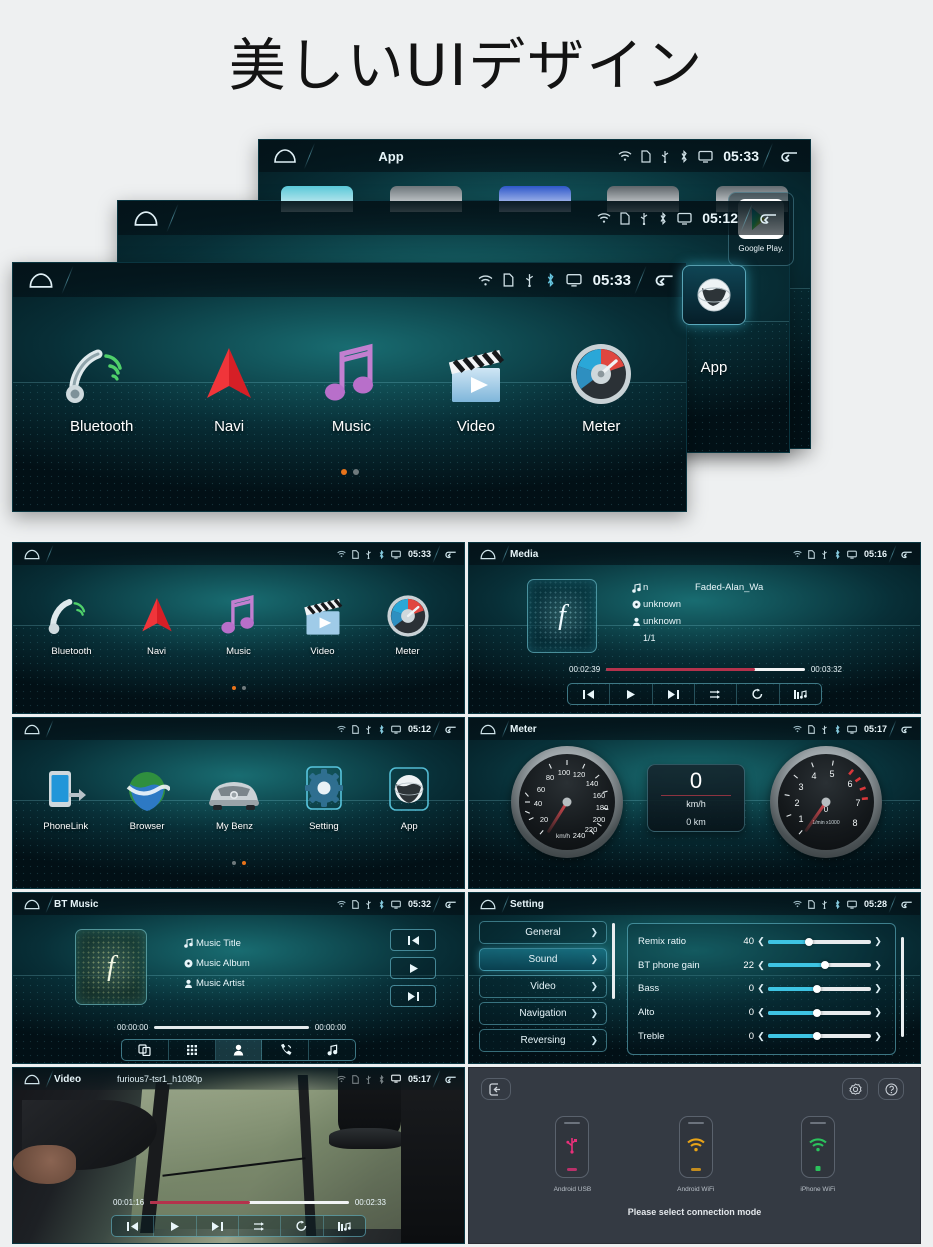 This screenshot has height=1247, width=933. I want to click on settings-menu-item-navigation: Navigation ❯, so click(543, 1013).